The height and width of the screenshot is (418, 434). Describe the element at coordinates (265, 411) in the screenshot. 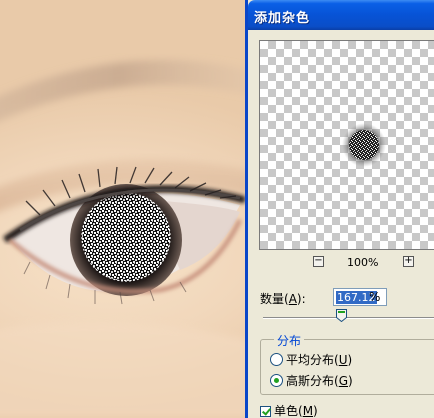

I see `monochromatic-checkbox` at that location.